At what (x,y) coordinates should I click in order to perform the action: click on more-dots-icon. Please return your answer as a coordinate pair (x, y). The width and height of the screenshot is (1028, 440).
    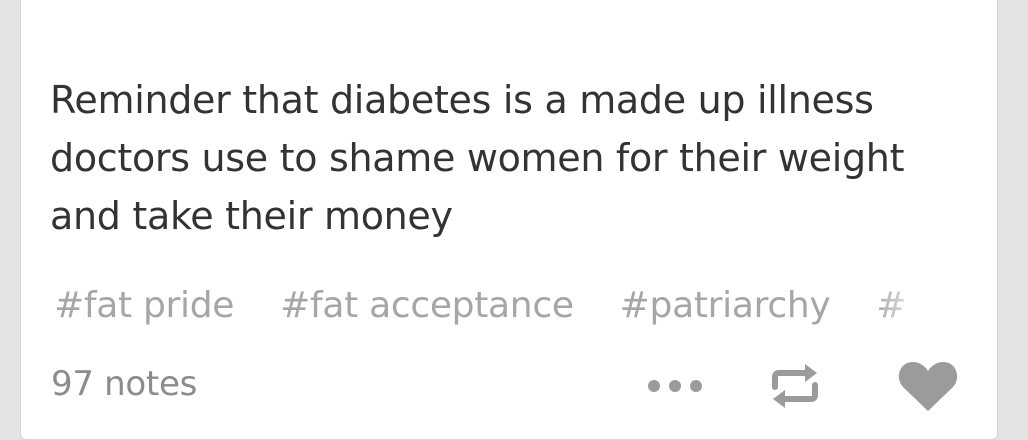
    Looking at the image, I should click on (675, 386).